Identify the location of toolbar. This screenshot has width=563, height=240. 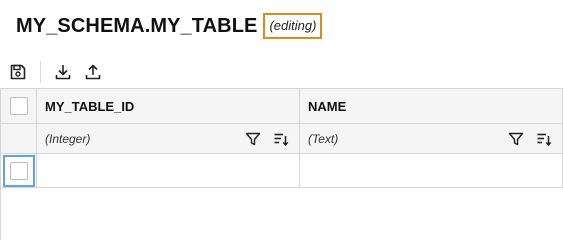
(55, 72).